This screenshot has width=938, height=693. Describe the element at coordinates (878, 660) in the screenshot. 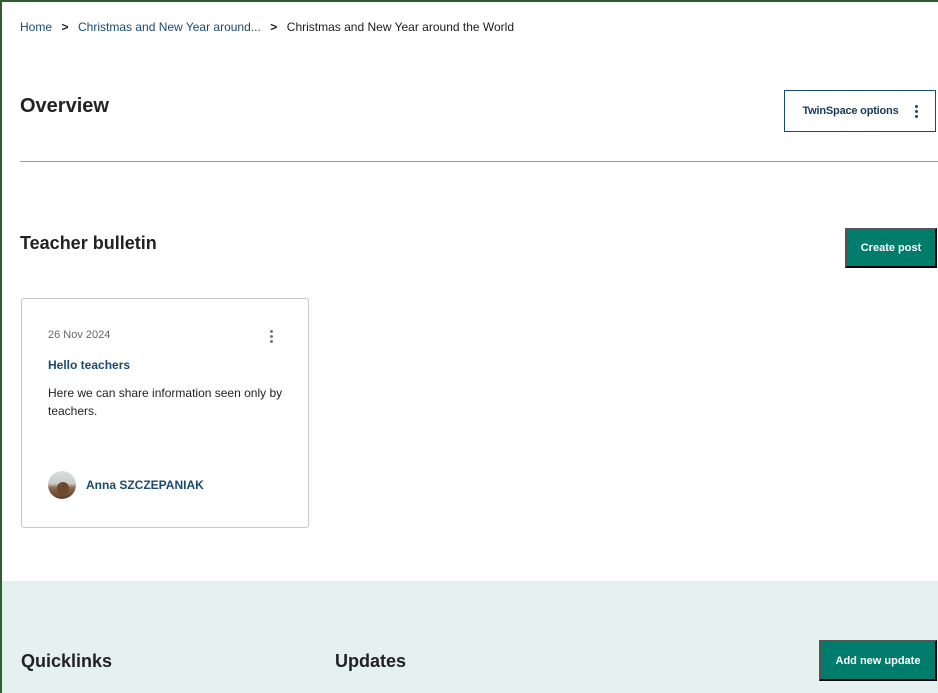

I see `add-new-update-button: Add new update` at that location.